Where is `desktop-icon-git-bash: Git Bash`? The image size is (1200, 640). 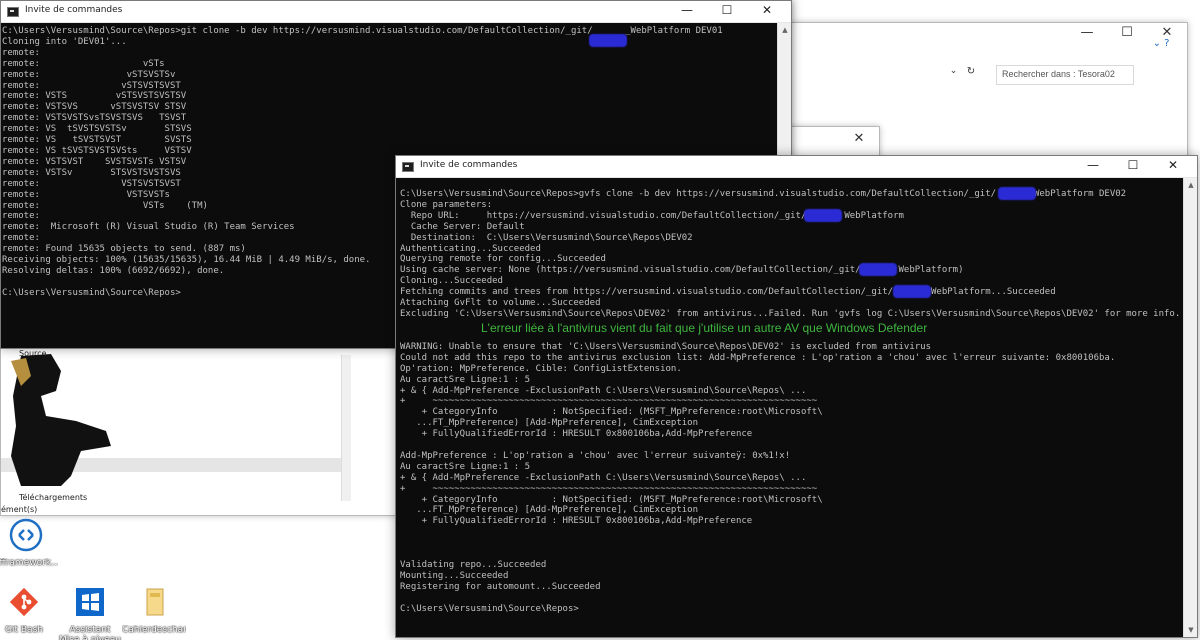 desktop-icon-git-bash: Git Bash is located at coordinates (28, 612).